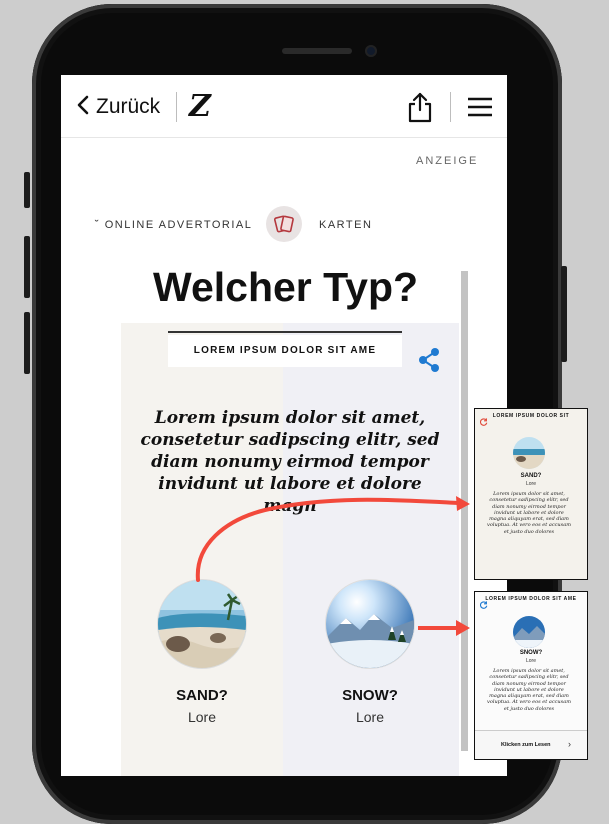 This screenshot has width=609, height=824. I want to click on option-snow: SNOW? Lore, so click(370, 652).